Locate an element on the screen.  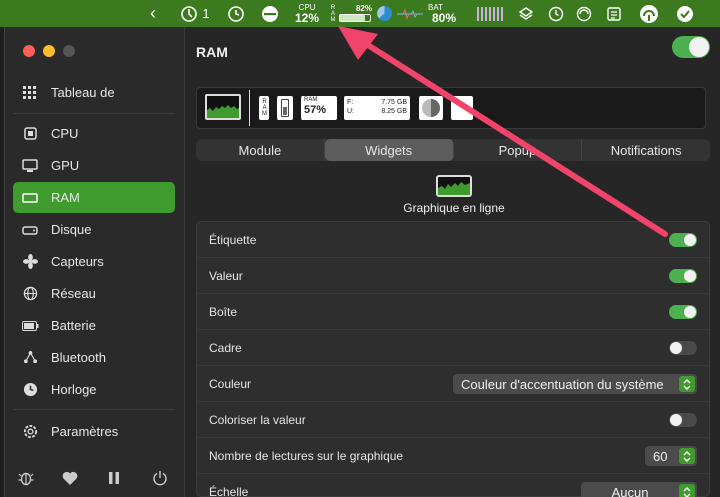
setting-label: Valeur is located at coordinates (226, 276).